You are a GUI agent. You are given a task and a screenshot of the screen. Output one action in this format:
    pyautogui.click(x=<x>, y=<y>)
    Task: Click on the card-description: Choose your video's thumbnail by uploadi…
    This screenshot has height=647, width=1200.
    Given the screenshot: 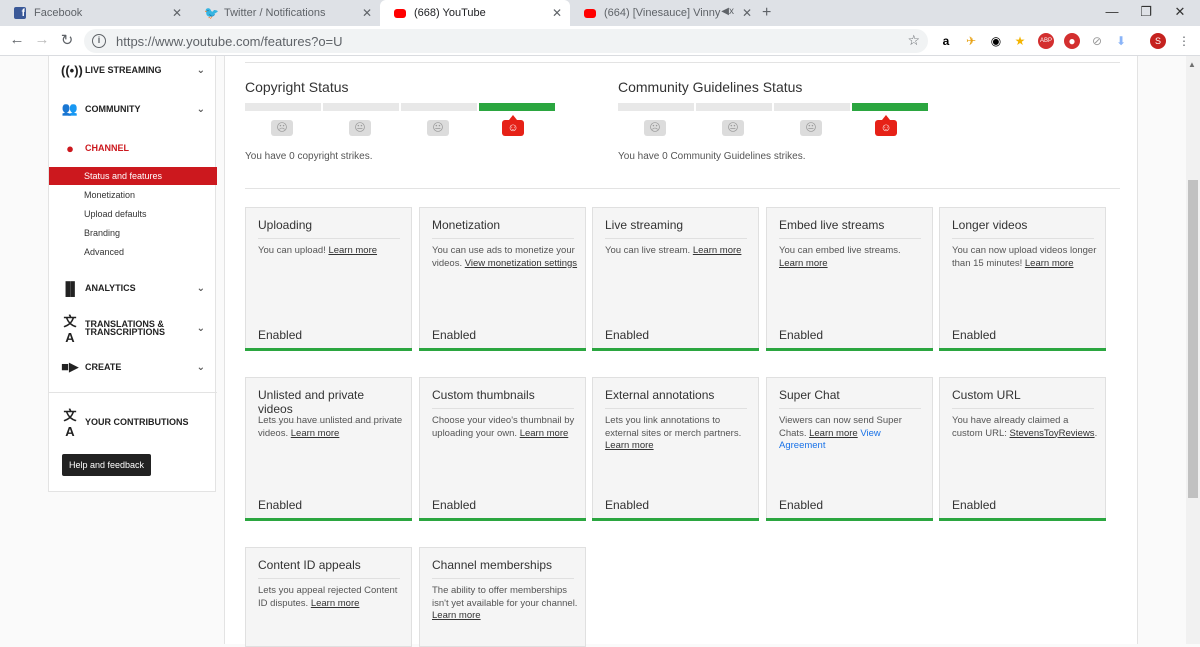 What is the action you would take?
    pyautogui.click(x=503, y=427)
    